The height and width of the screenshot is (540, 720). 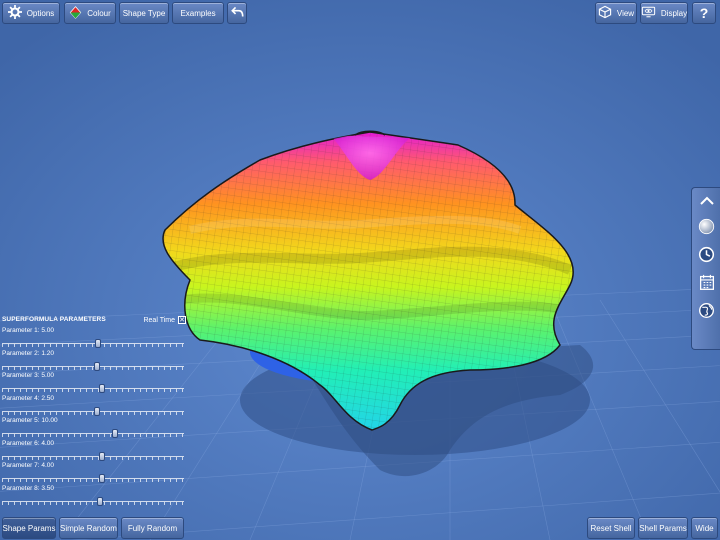 What do you see at coordinates (674, 13) in the screenshot?
I see `display-label: Display` at bounding box center [674, 13].